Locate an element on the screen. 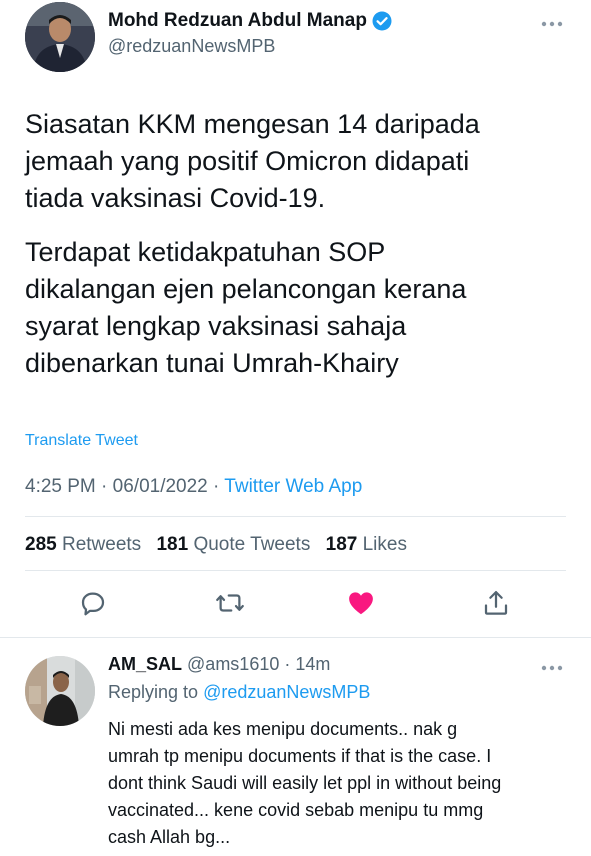 Image resolution: width=591 pixels, height=856 pixels. likes-stat: 187 Likes is located at coordinates (366, 544).